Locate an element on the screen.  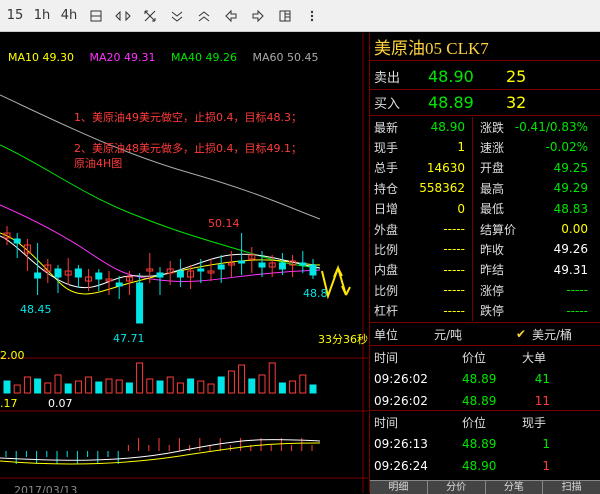
stat-label: 内盘 is located at coordinates (386, 270).